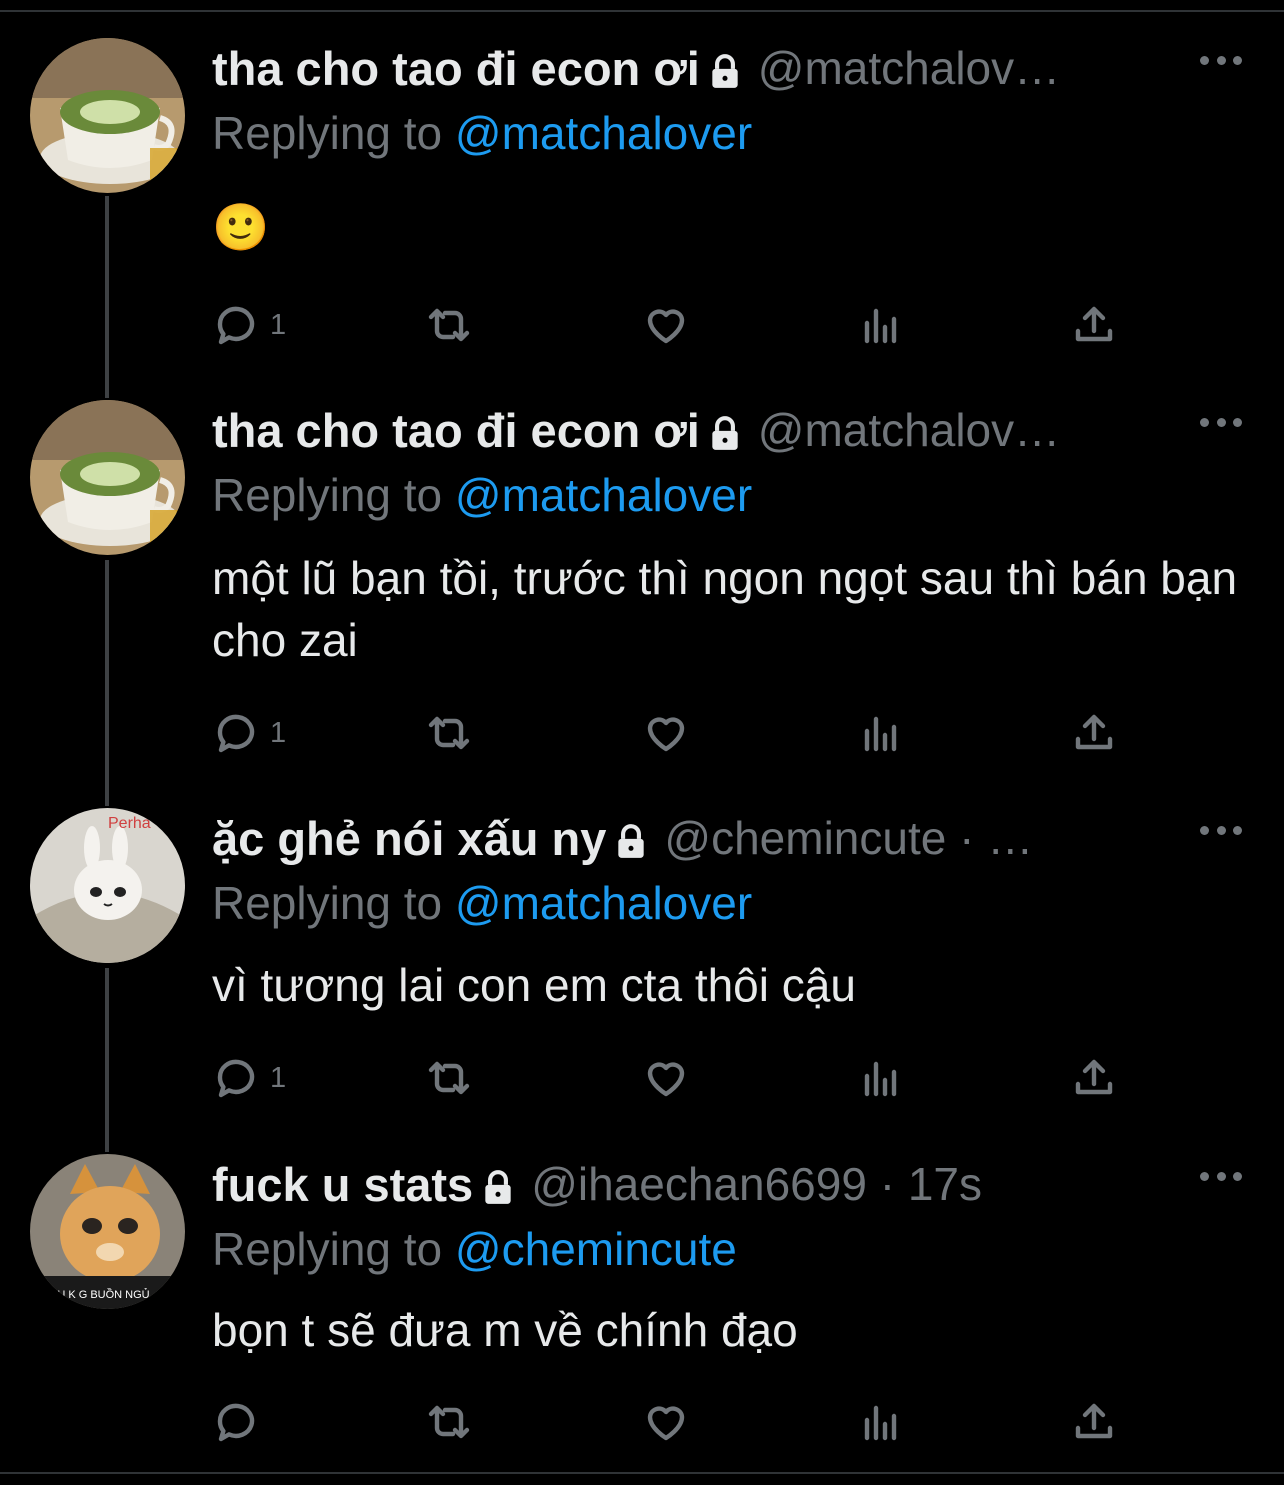 The height and width of the screenshot is (1485, 1284). Describe the element at coordinates (409, 838) in the screenshot. I see `display-name: ặc ghẻ nói xấu ny` at that location.